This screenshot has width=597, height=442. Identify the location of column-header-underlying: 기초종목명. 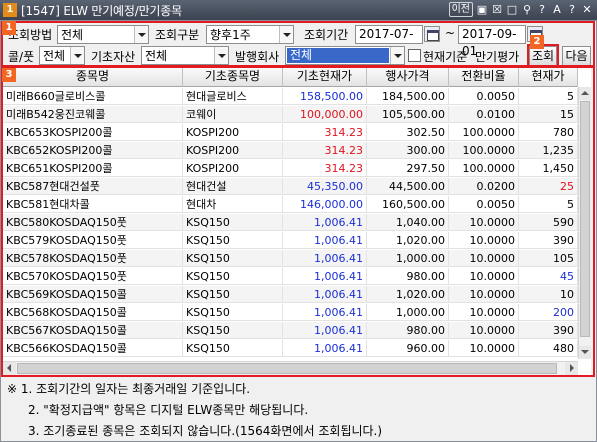
(233, 77).